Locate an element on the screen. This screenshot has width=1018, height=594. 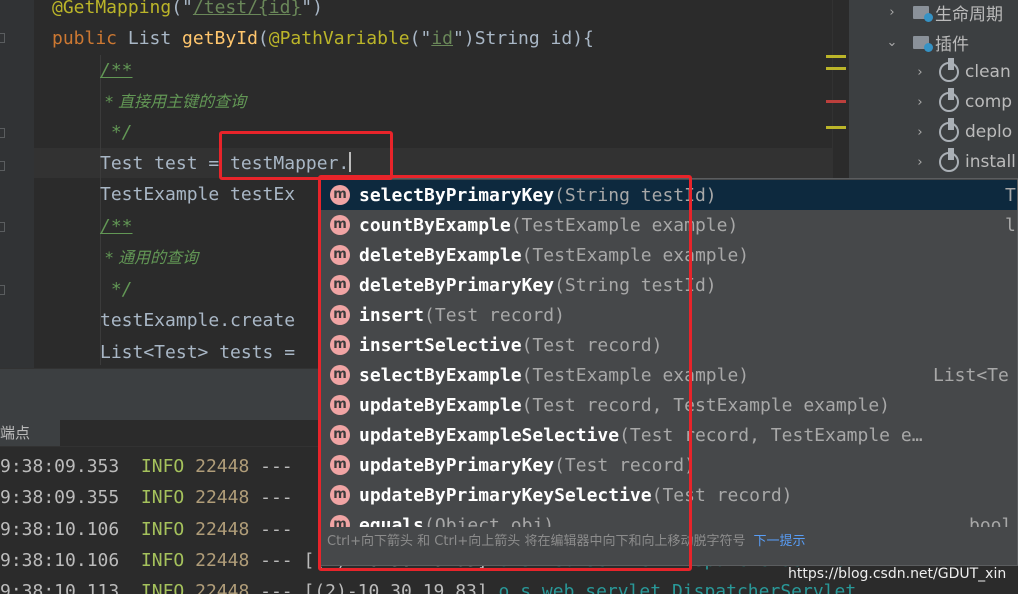
tab-endpoints: 端点 is located at coordinates (30, 433).